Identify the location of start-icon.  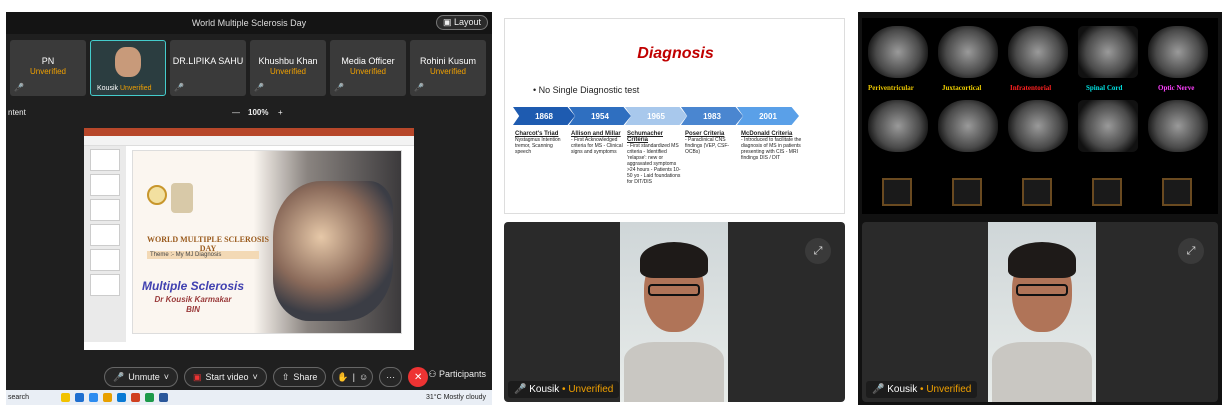
(79, 397).